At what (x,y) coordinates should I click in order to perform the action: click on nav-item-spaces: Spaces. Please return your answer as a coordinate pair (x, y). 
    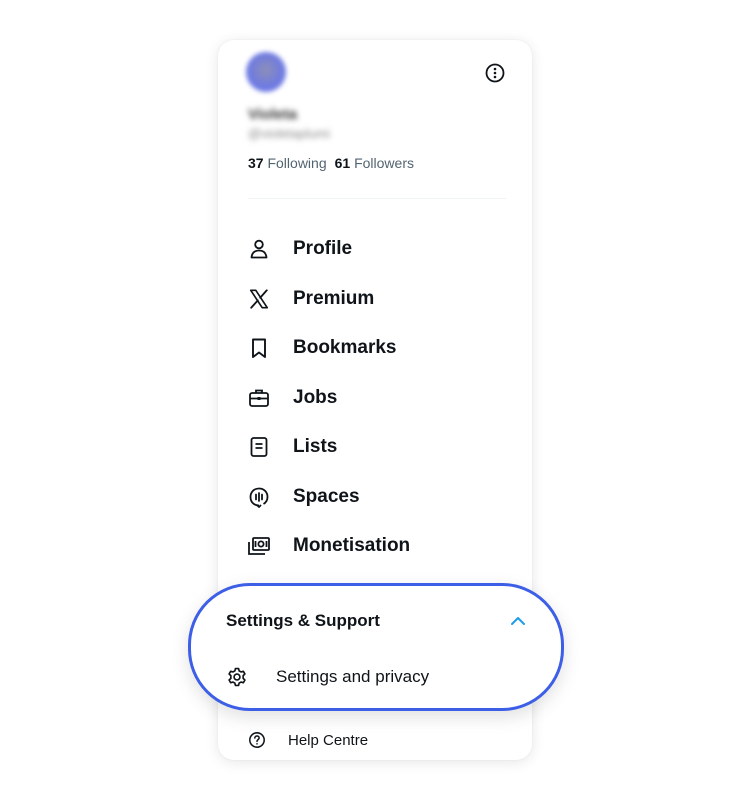
    Looking at the image, I should click on (303, 497).